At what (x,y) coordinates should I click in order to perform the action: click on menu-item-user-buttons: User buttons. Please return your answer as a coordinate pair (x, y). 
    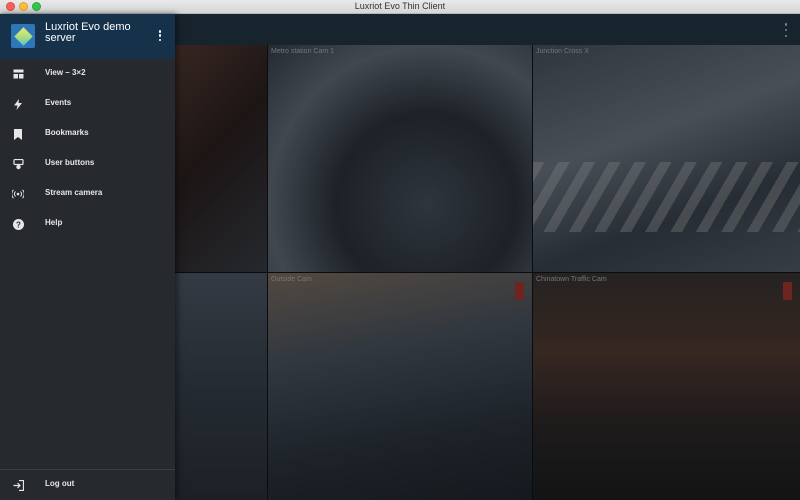
    Looking at the image, I should click on (87, 164).